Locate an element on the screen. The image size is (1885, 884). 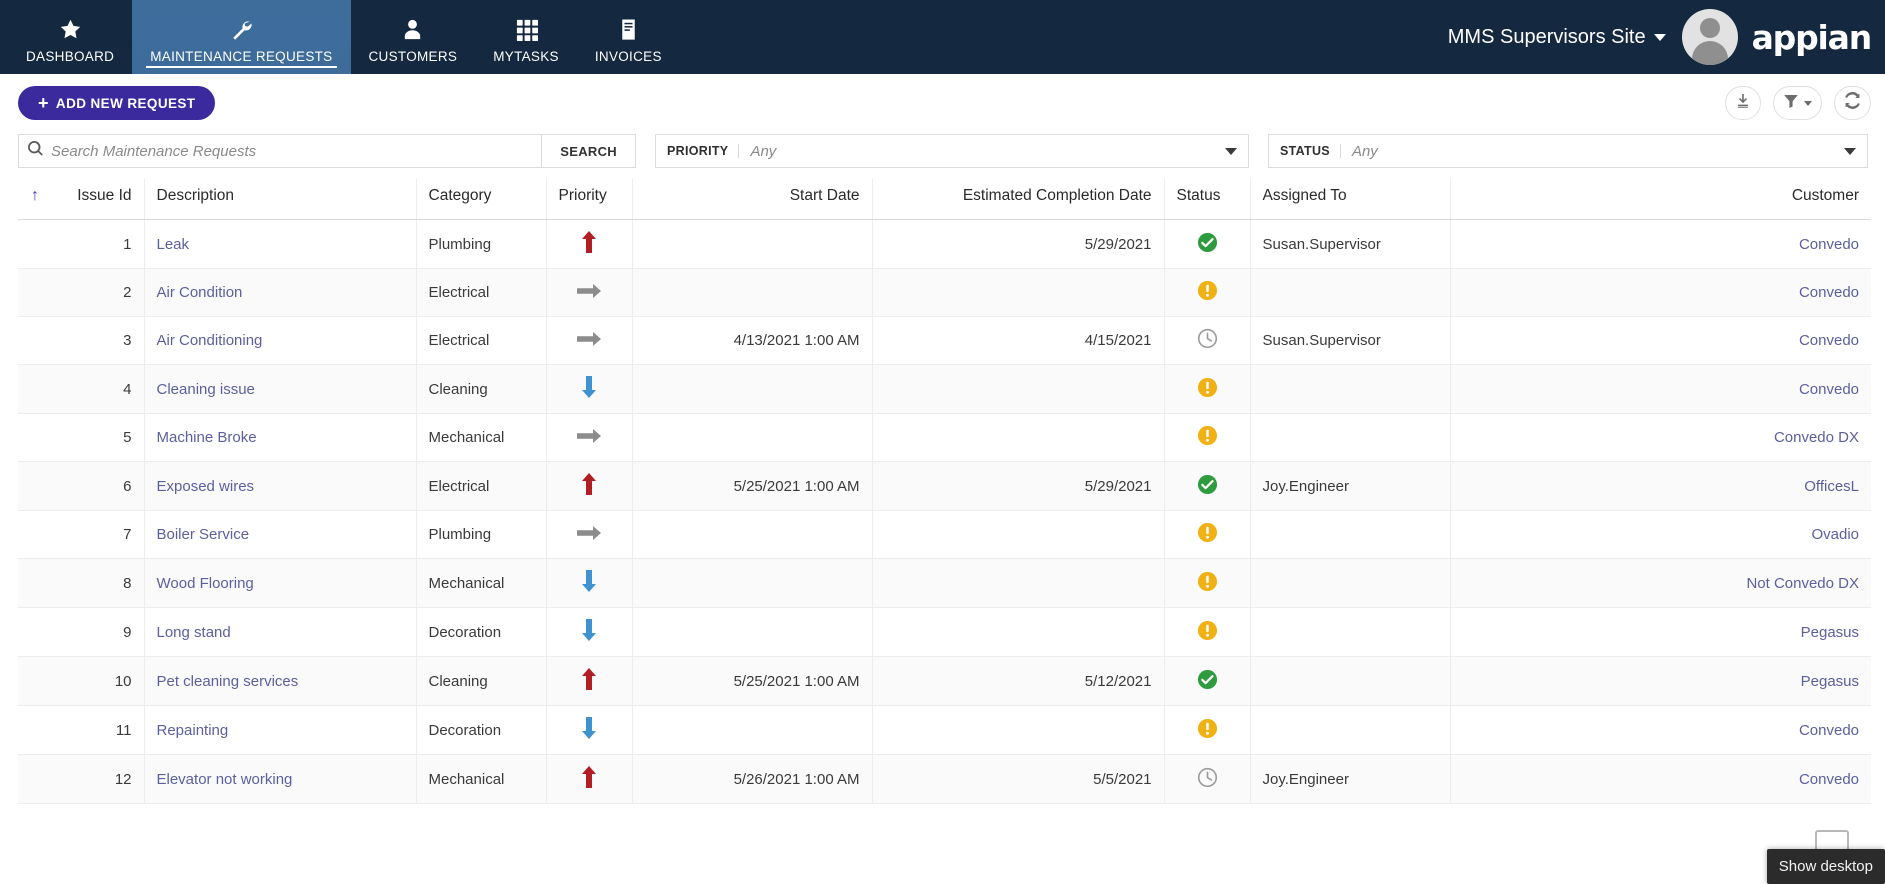
cell-priority is located at coordinates (588, 244).